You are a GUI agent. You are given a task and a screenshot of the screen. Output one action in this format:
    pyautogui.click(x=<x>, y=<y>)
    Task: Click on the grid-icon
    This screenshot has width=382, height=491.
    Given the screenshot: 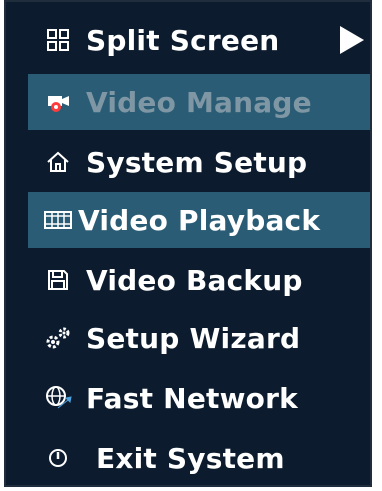 What is the action you would take?
    pyautogui.click(x=58, y=40)
    